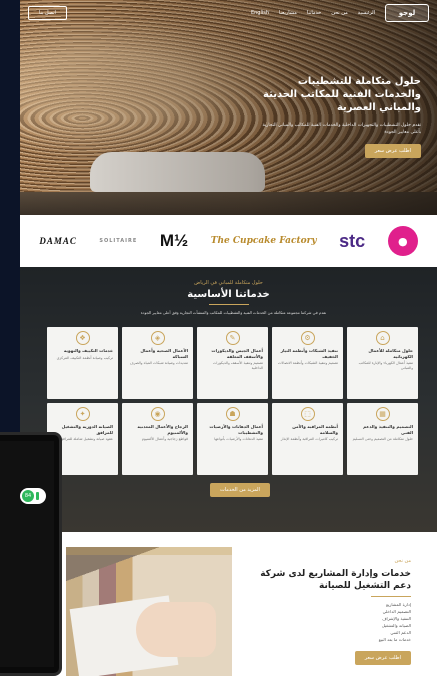 This screenshot has width=437, height=676. What do you see at coordinates (238, 439) in the screenshot?
I see `service-card-desc: تنفيذ الدهانات والأرضيات بأنواعها` at bounding box center [238, 439].